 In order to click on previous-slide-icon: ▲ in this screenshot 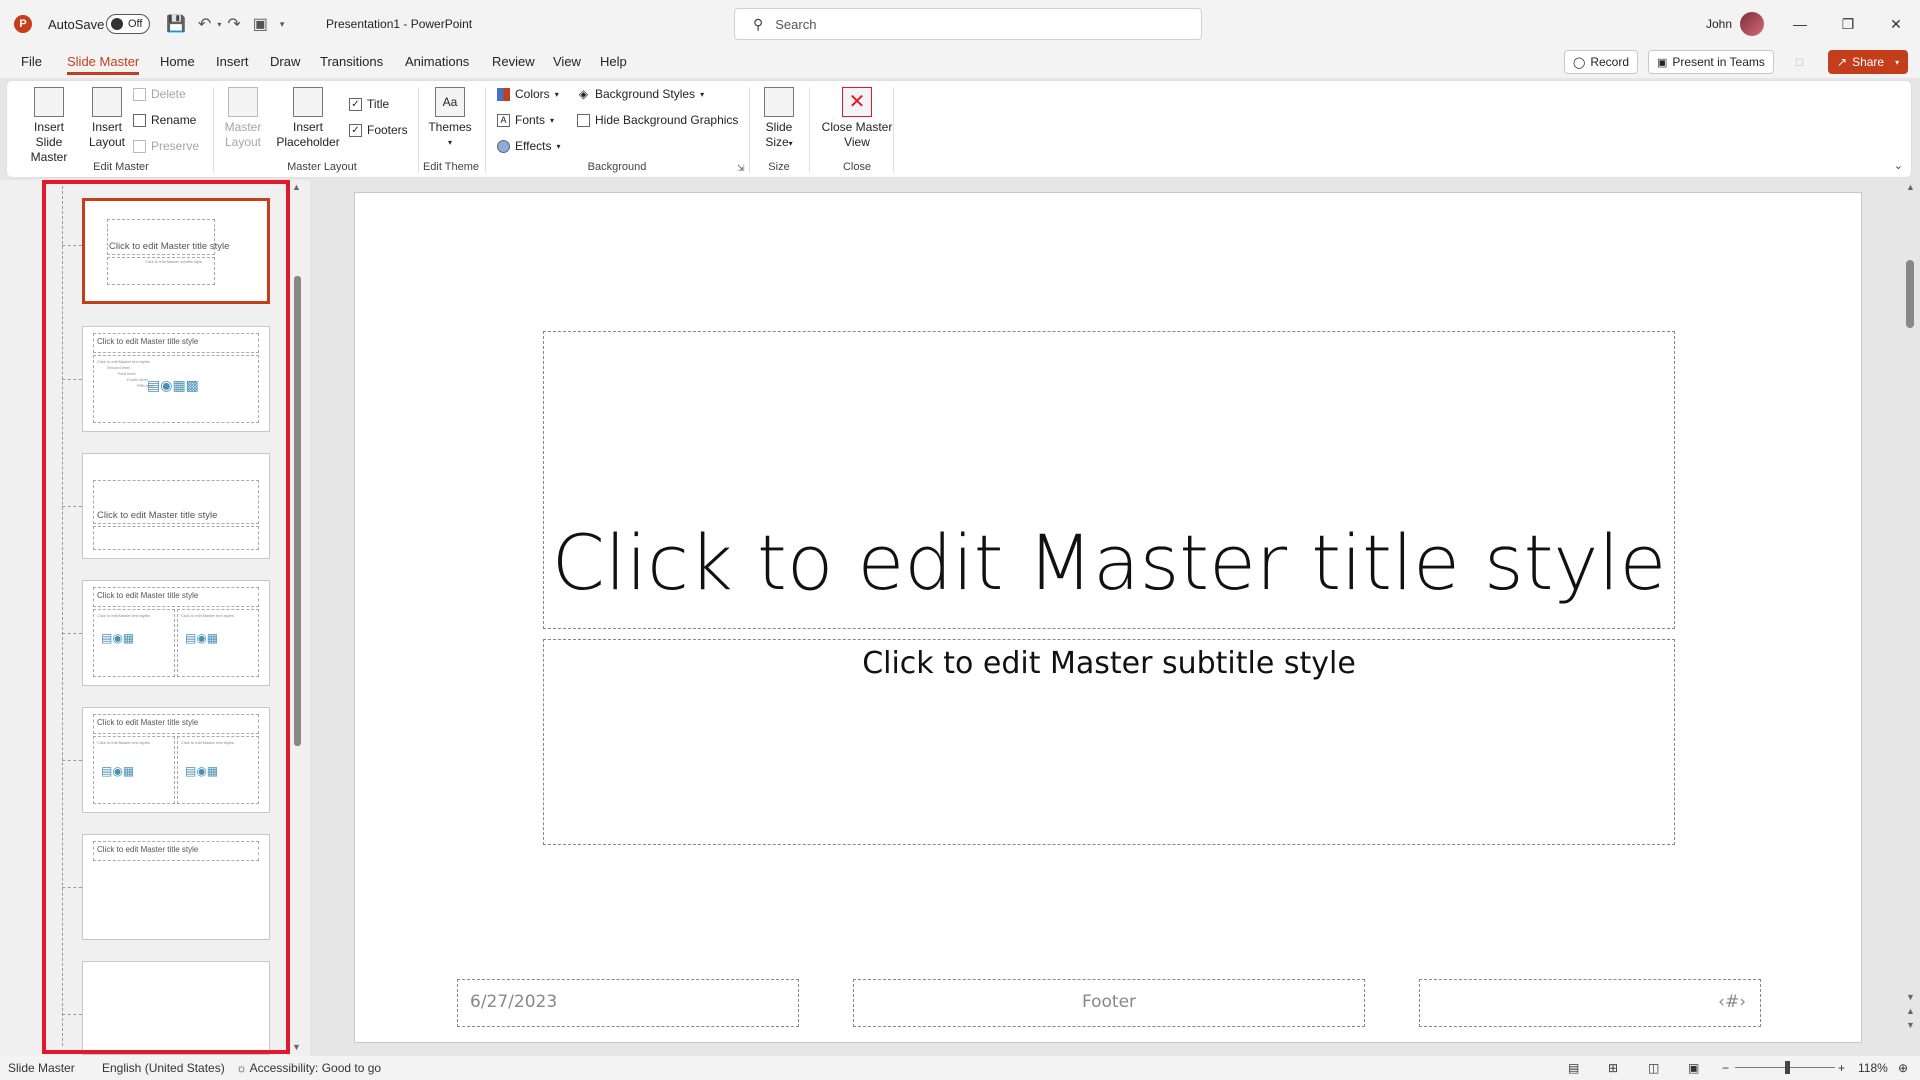, I will do `click(1910, 1011)`.